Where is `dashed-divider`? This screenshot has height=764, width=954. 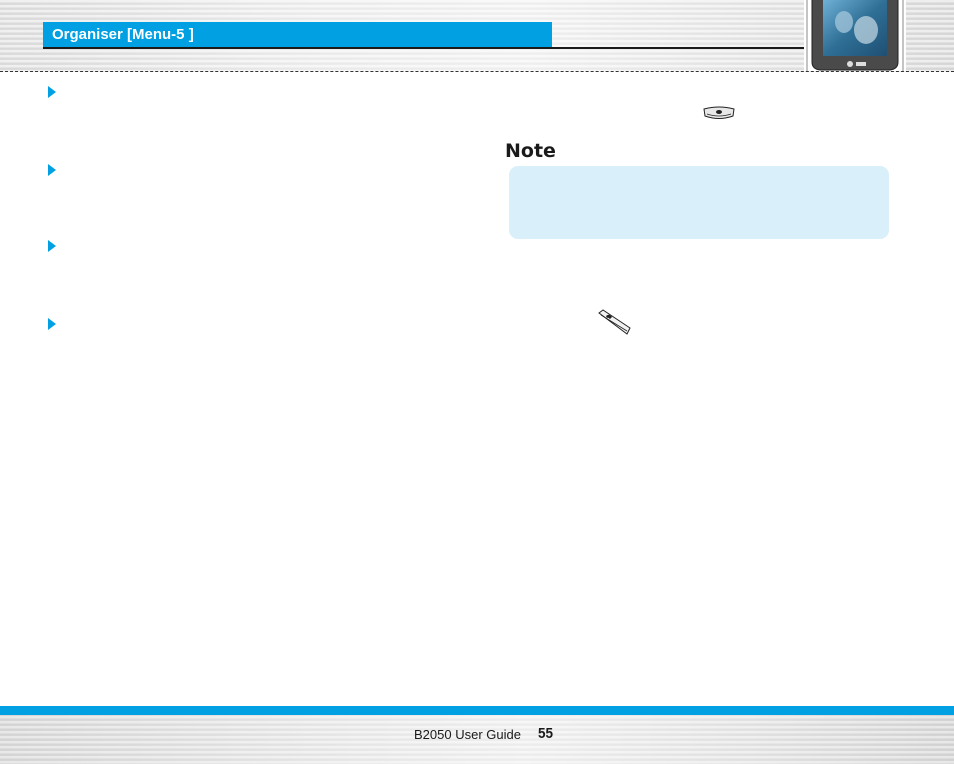
dashed-divider is located at coordinates (477, 71).